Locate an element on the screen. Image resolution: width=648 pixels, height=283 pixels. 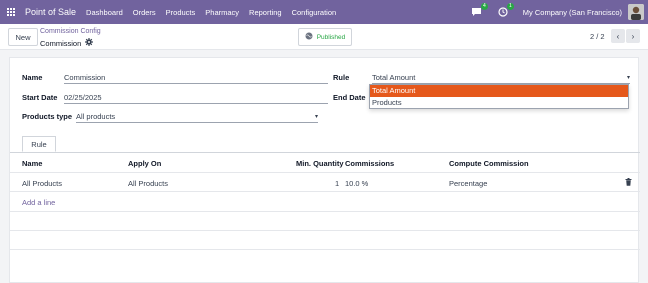
row-name: All Products is located at coordinates (42, 183).